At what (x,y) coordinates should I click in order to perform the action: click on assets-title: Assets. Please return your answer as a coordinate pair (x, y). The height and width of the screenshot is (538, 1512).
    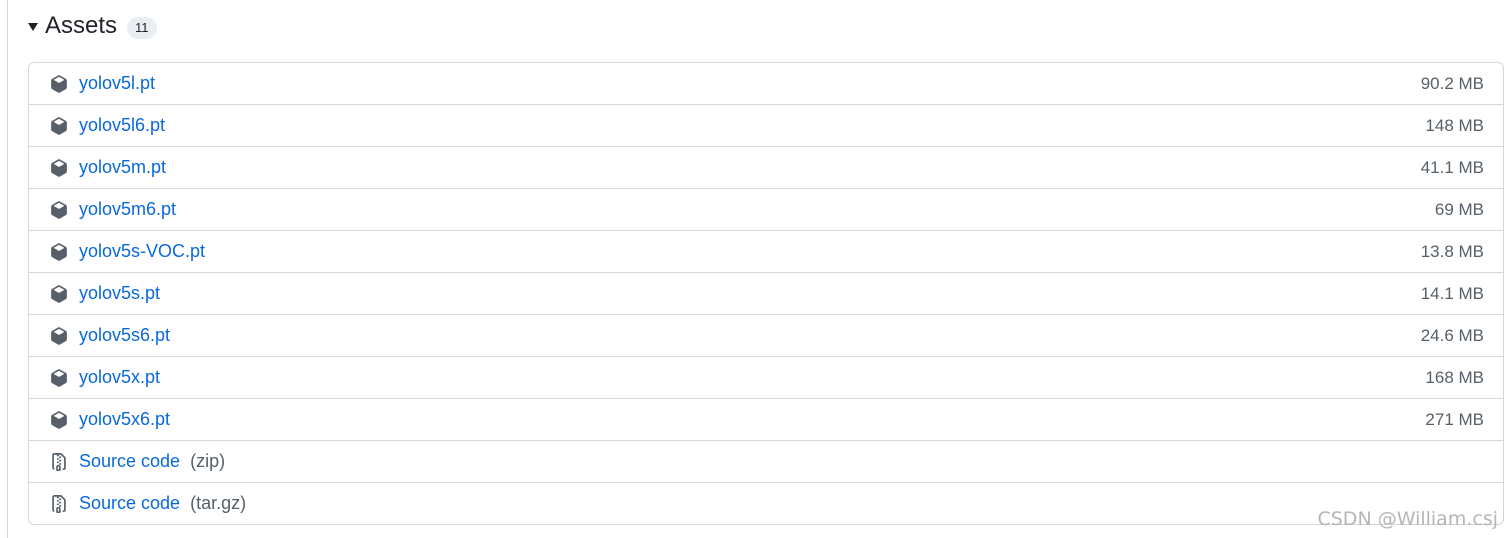
    Looking at the image, I should click on (81, 25).